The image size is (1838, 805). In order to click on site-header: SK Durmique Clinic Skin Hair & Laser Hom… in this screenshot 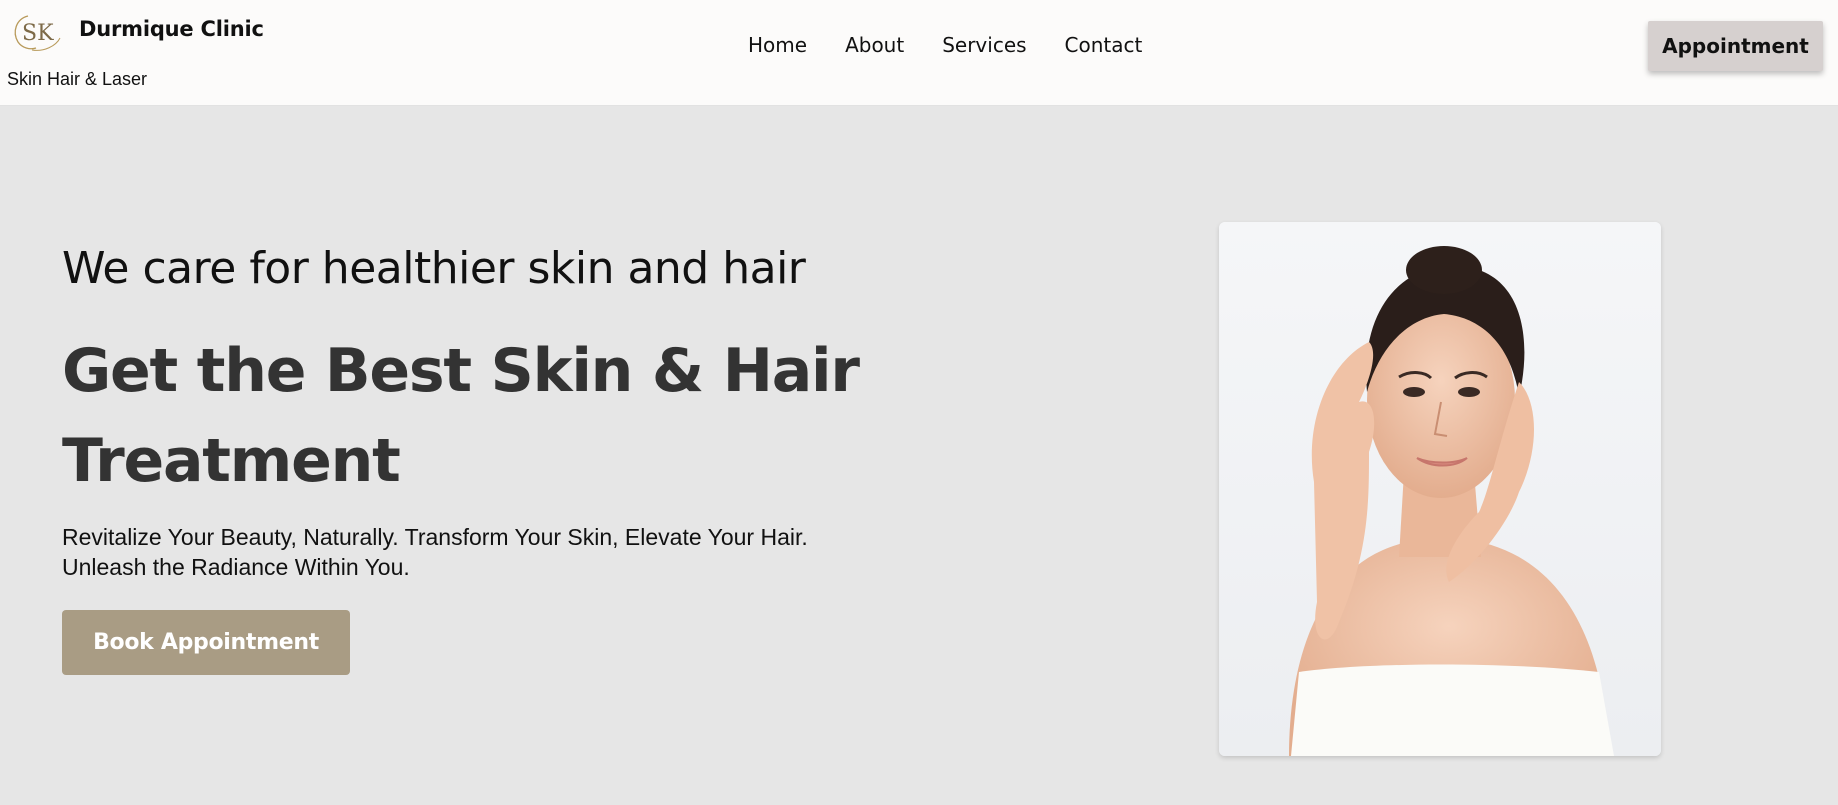, I will do `click(919, 53)`.